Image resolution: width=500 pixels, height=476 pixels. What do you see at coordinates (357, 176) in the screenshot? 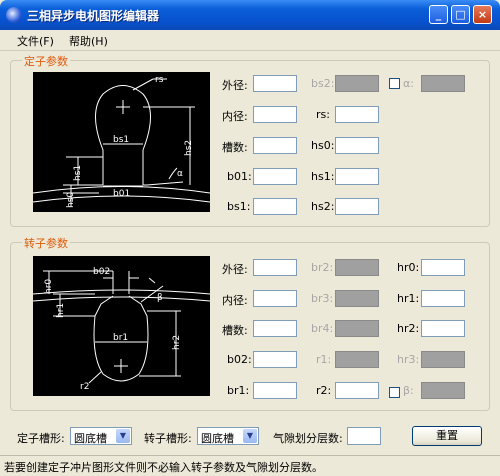
I see `stator-hs1-input` at bounding box center [357, 176].